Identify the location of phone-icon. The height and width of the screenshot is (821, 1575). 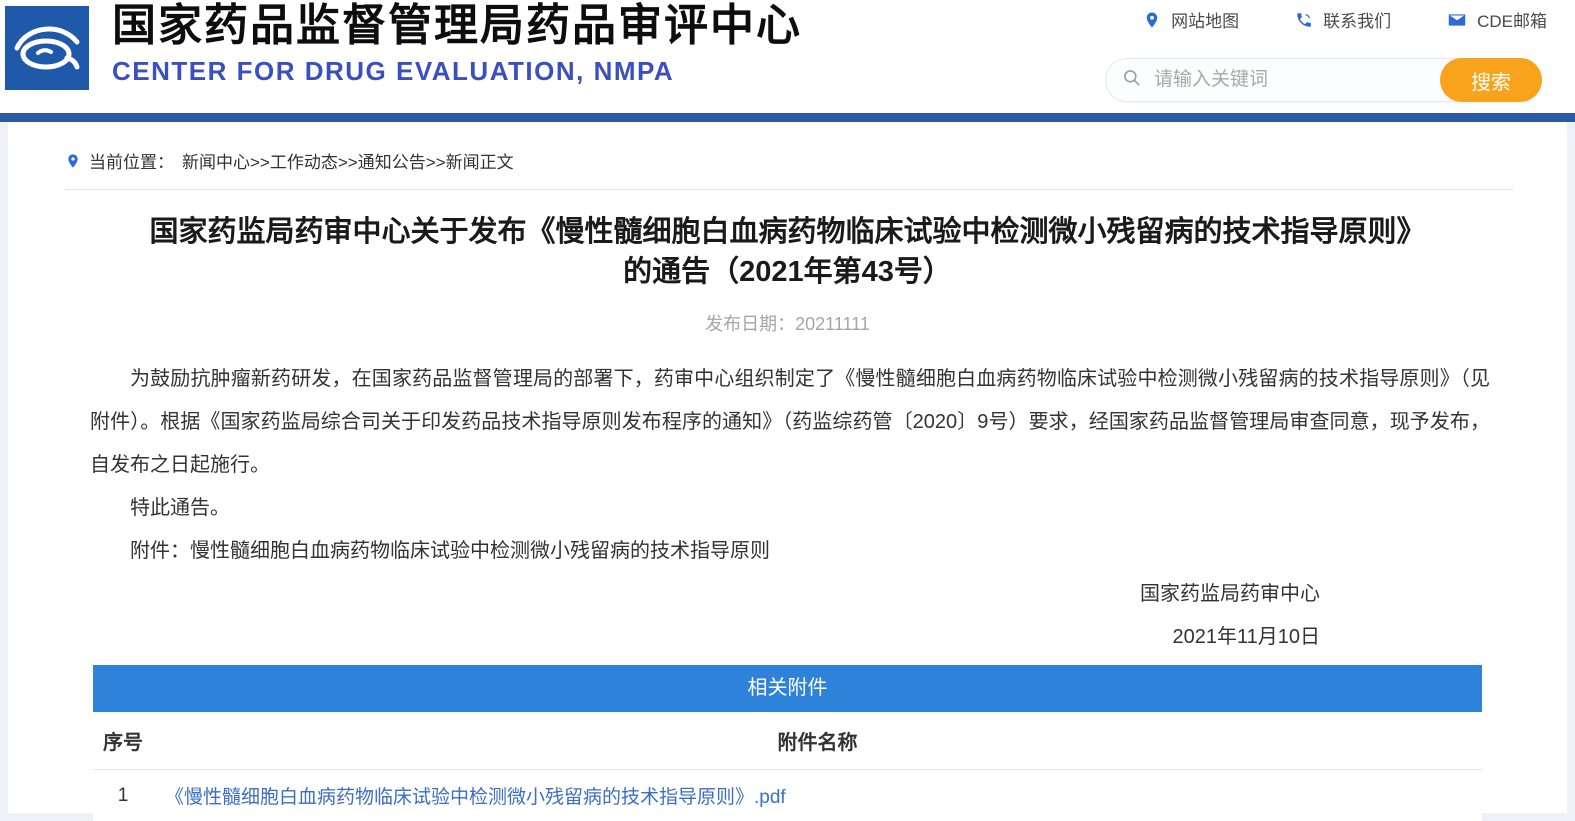
(1304, 20).